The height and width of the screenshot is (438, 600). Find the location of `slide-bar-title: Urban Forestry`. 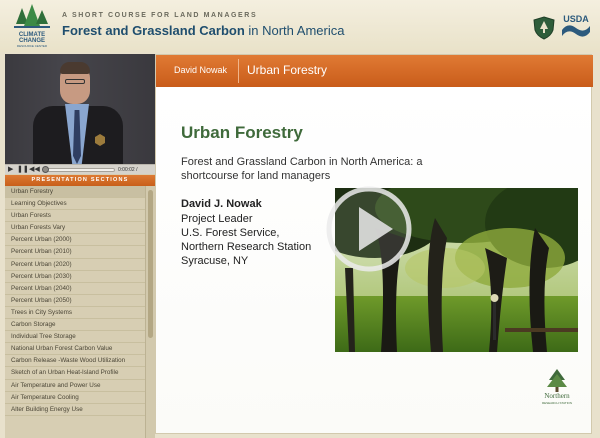

slide-bar-title: Urban Forestry is located at coordinates (287, 70).